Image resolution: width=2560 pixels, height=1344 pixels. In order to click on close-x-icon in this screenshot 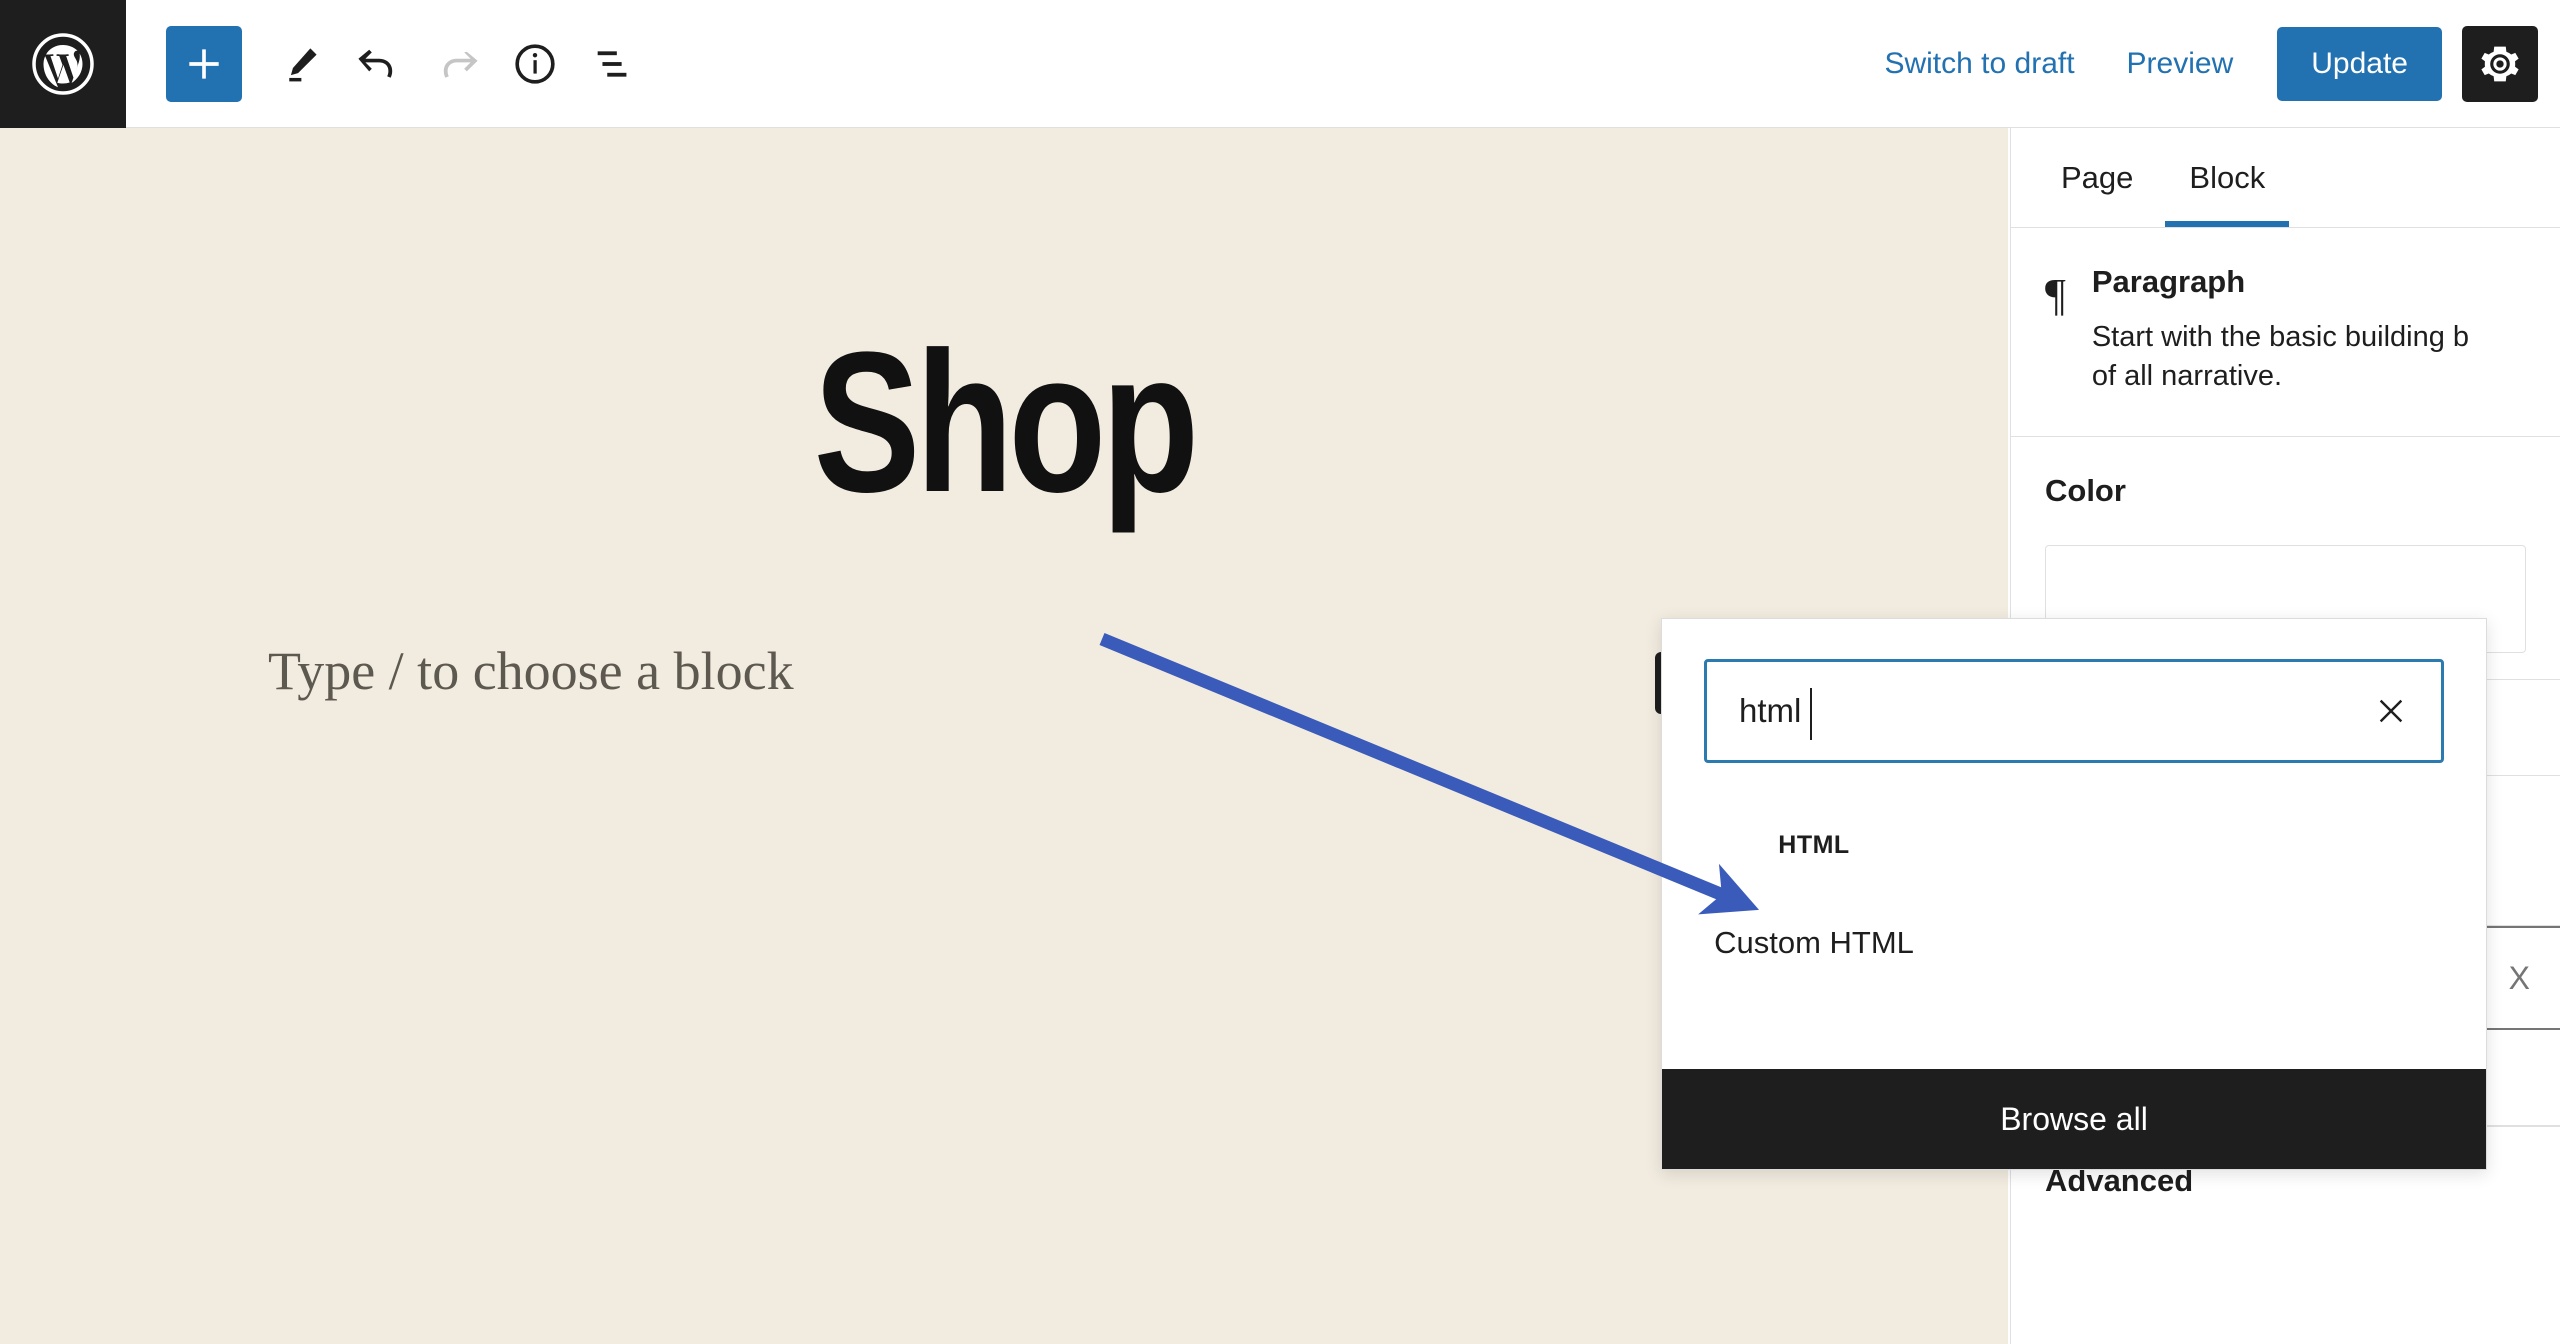, I will do `click(2391, 711)`.